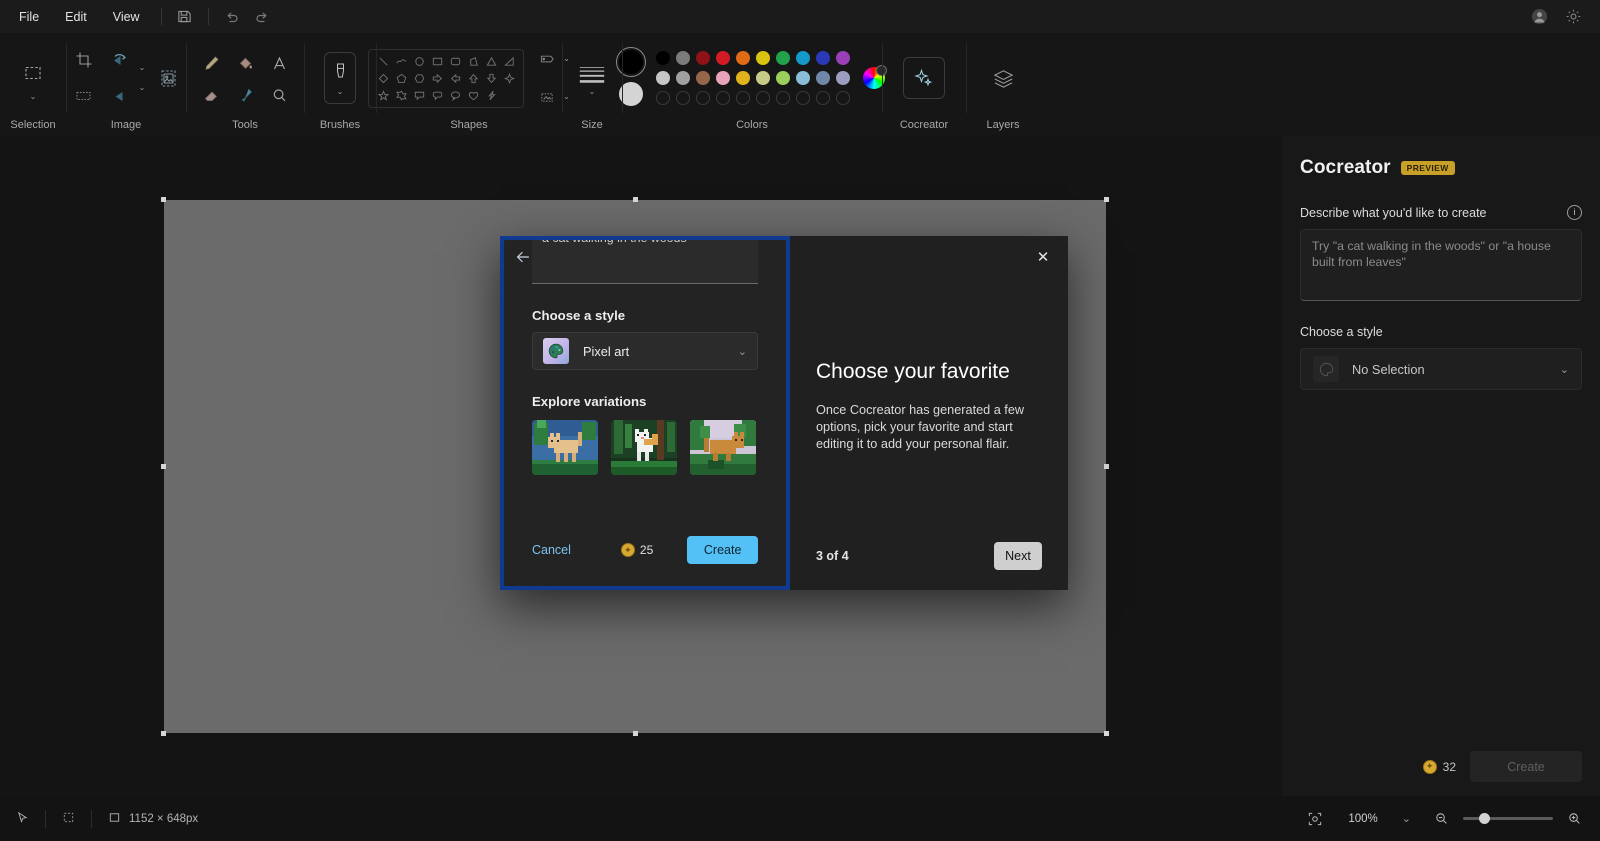 This screenshot has height=841, width=1600. I want to click on color-swatch-r3-c6, so click(783, 98).